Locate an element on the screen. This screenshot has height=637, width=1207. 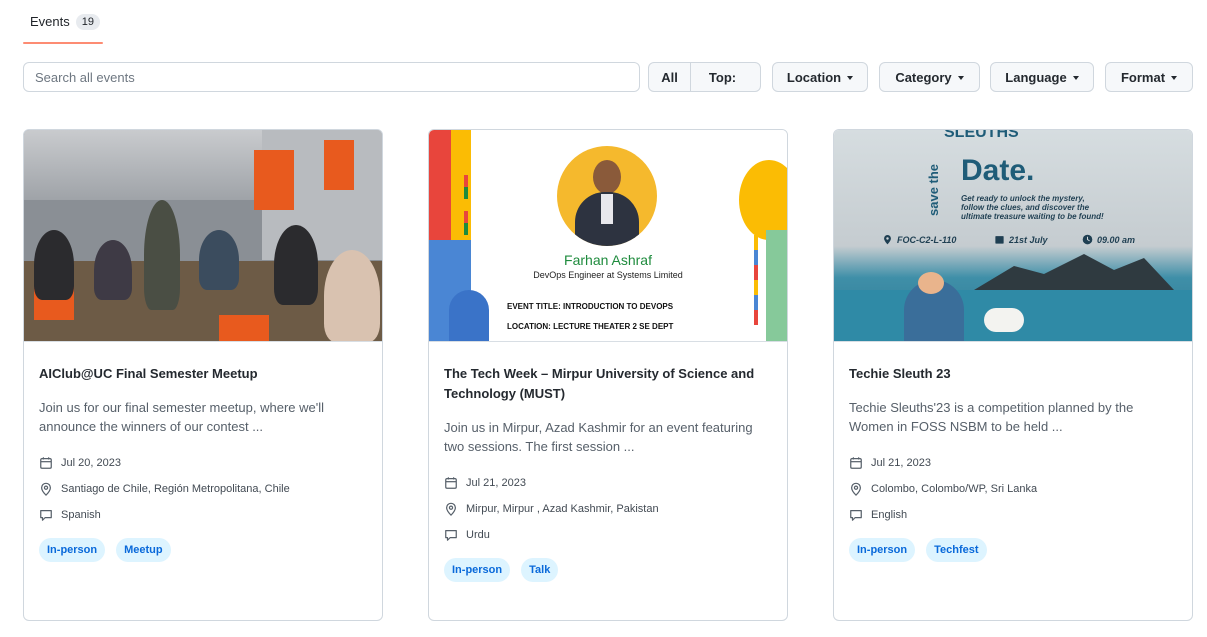
filter-language-button: Language is located at coordinates (1042, 77).